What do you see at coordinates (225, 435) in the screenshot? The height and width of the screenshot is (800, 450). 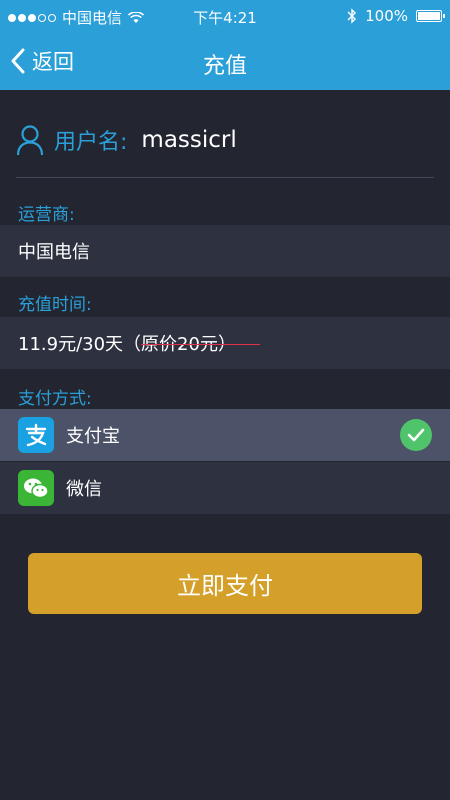 I see `payment-option-alipay: 支付宝` at bounding box center [225, 435].